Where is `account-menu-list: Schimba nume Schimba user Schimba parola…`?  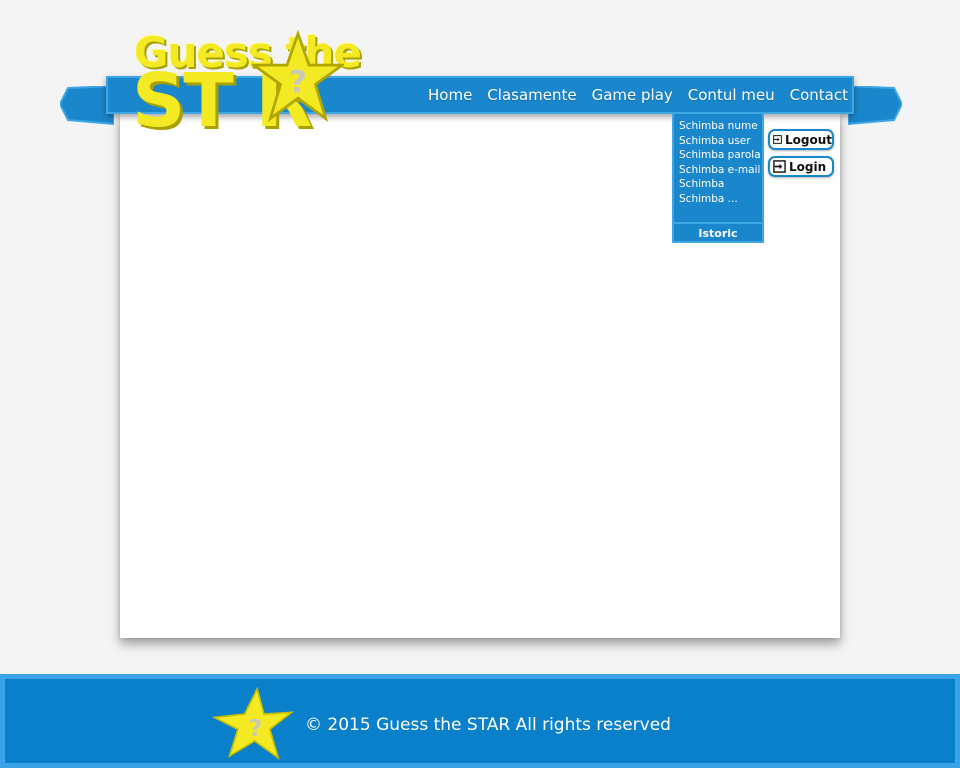 account-menu-list: Schimba nume Schimba user Schimba parola… is located at coordinates (720, 162).